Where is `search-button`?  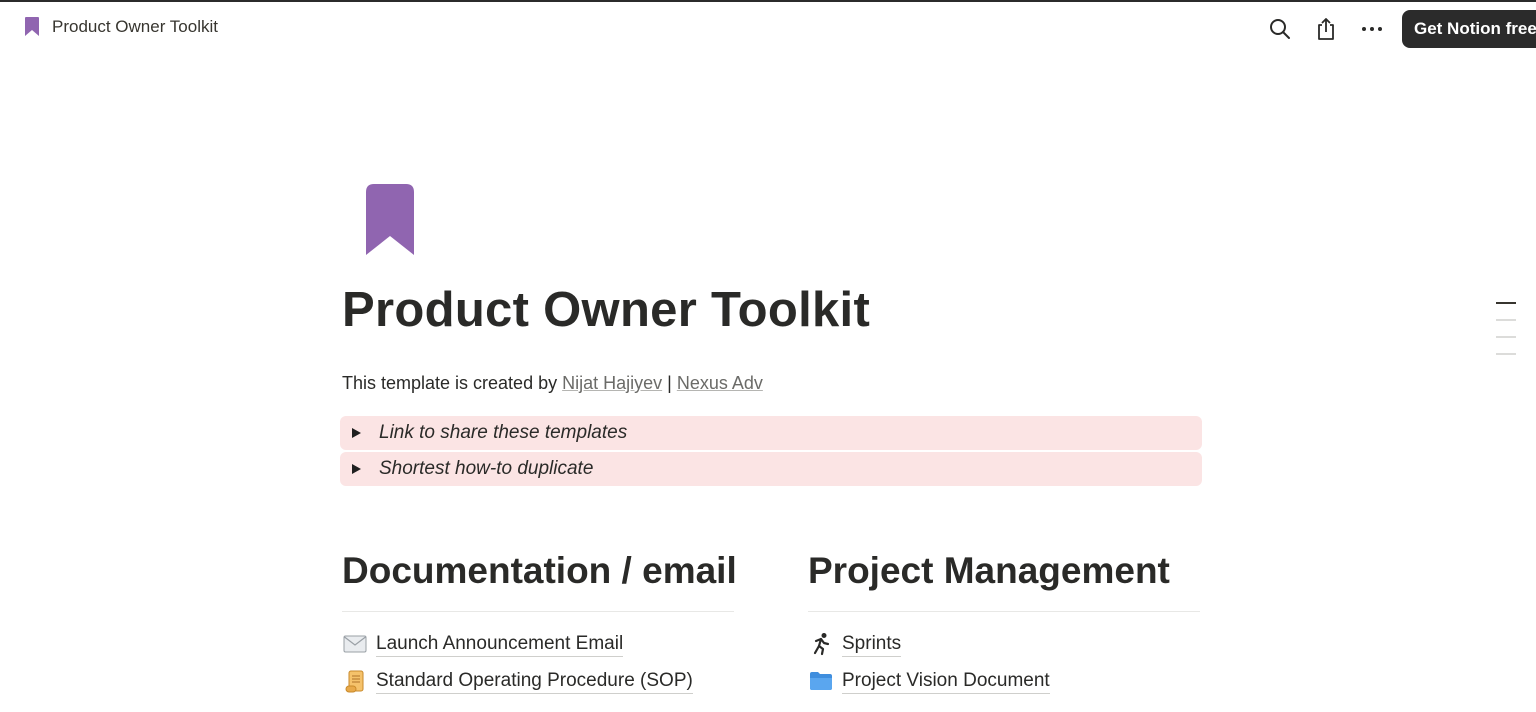 search-button is located at coordinates (1280, 29).